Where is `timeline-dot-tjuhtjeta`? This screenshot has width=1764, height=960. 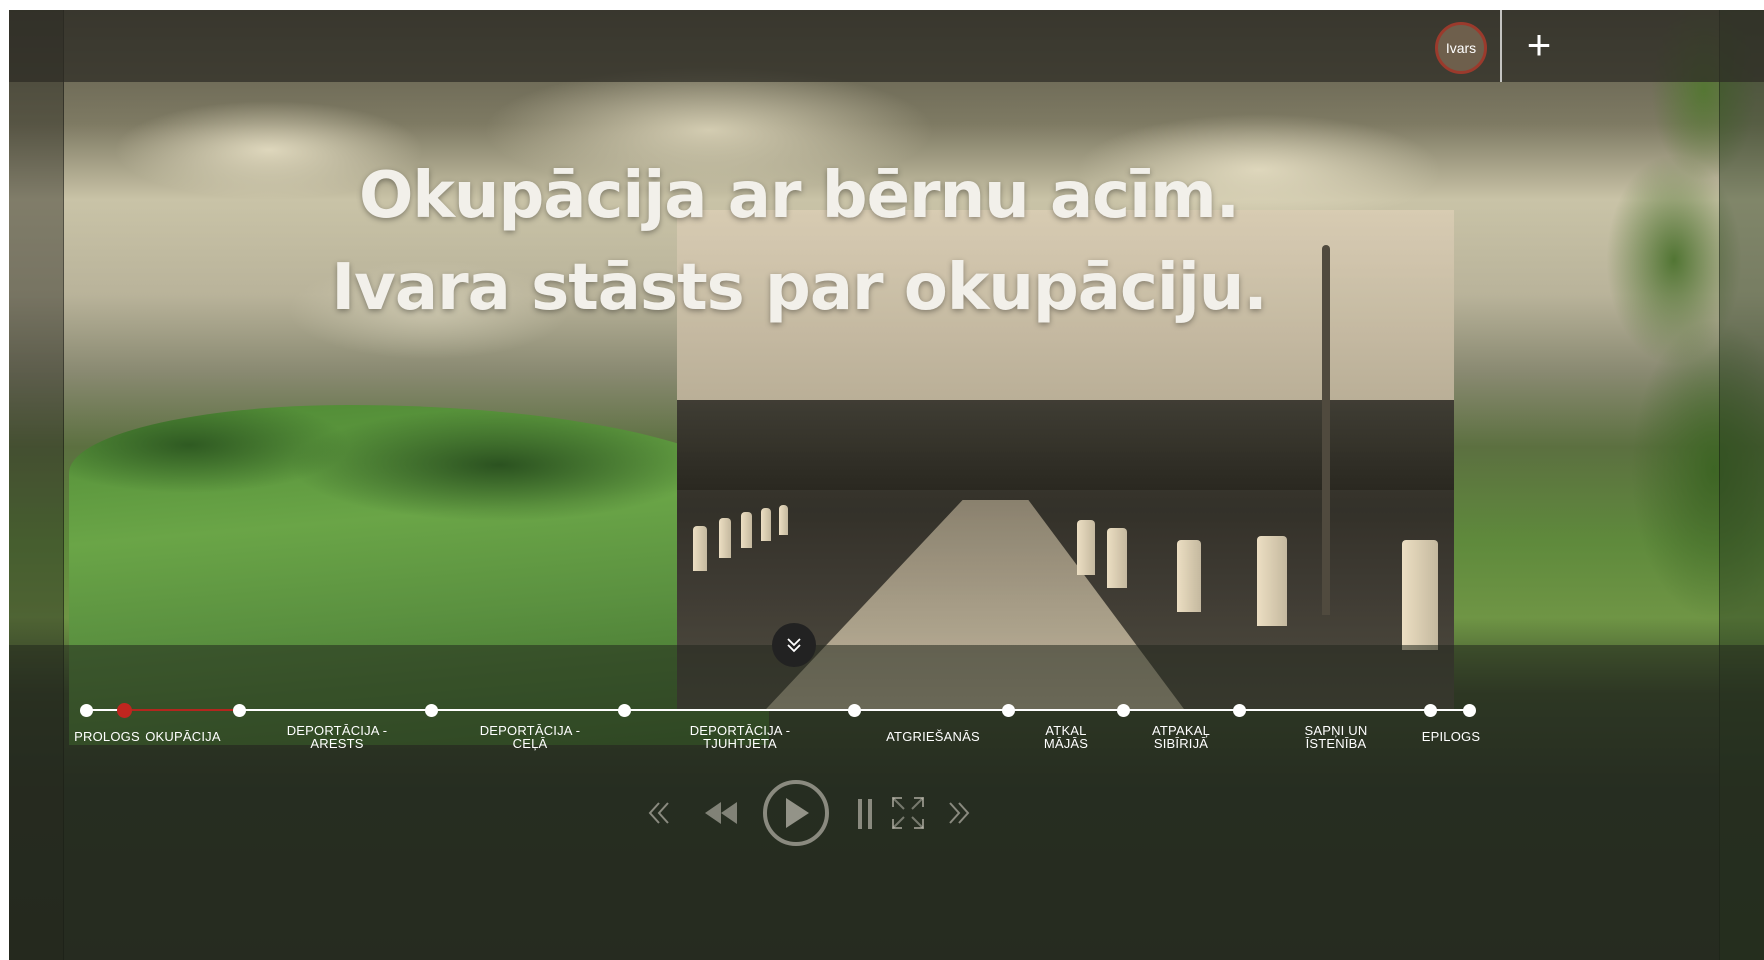
timeline-dot-tjuhtjeta is located at coordinates (624, 710).